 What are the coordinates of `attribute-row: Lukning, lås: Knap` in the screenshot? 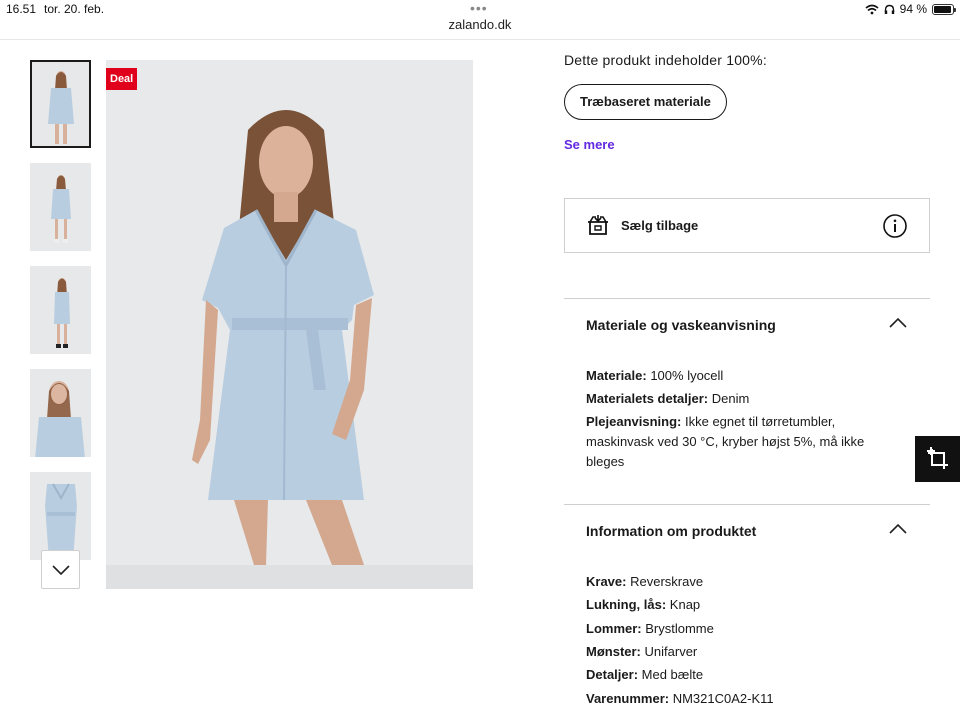 It's located at (643, 604).